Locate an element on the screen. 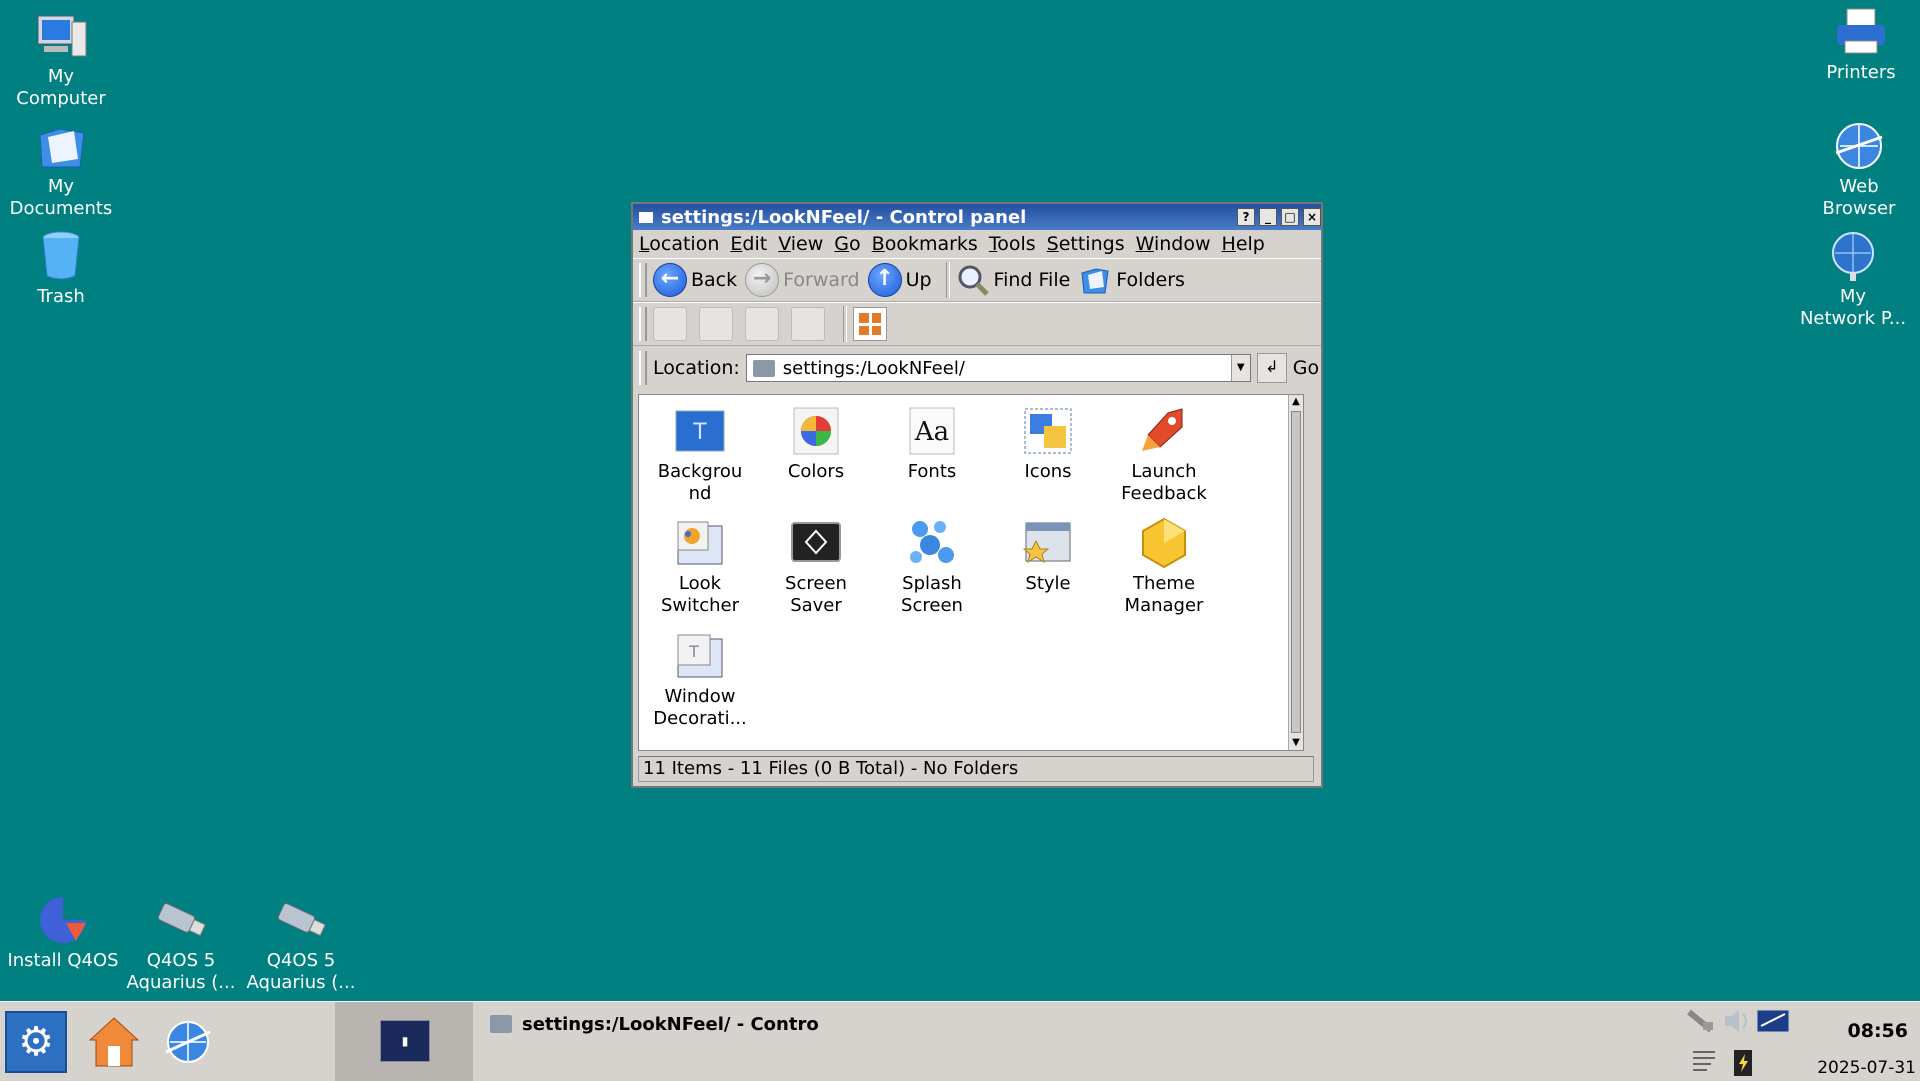 Image resolution: width=1920 pixels, height=1081 pixels. home-folder-launcher is located at coordinates (114, 1042).